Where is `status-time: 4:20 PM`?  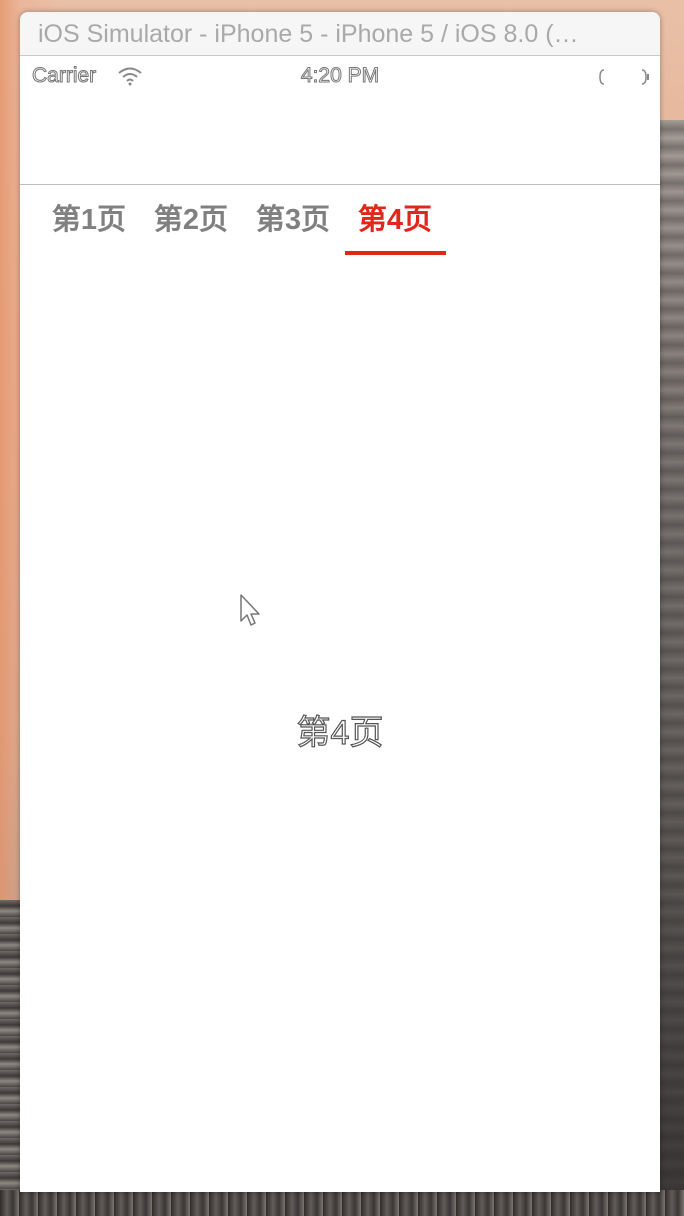 status-time: 4:20 PM is located at coordinates (340, 76).